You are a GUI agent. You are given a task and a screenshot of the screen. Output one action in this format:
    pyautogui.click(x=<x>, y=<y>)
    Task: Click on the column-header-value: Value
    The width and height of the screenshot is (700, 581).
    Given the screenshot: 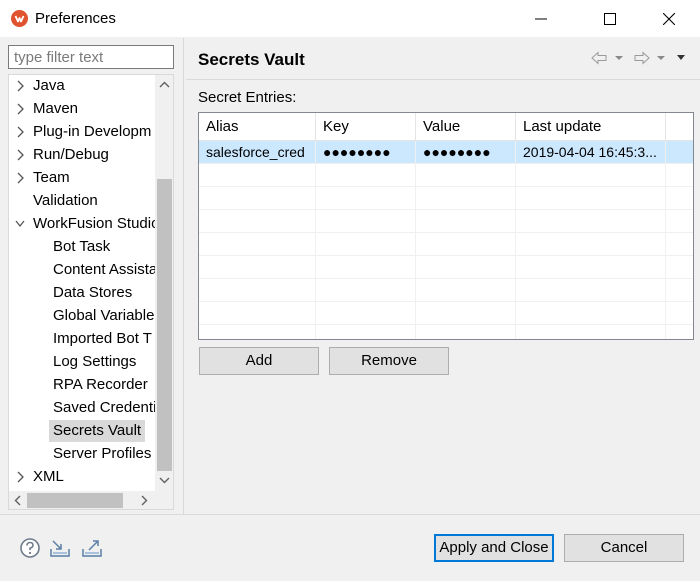 What is the action you would take?
    pyautogui.click(x=466, y=127)
    